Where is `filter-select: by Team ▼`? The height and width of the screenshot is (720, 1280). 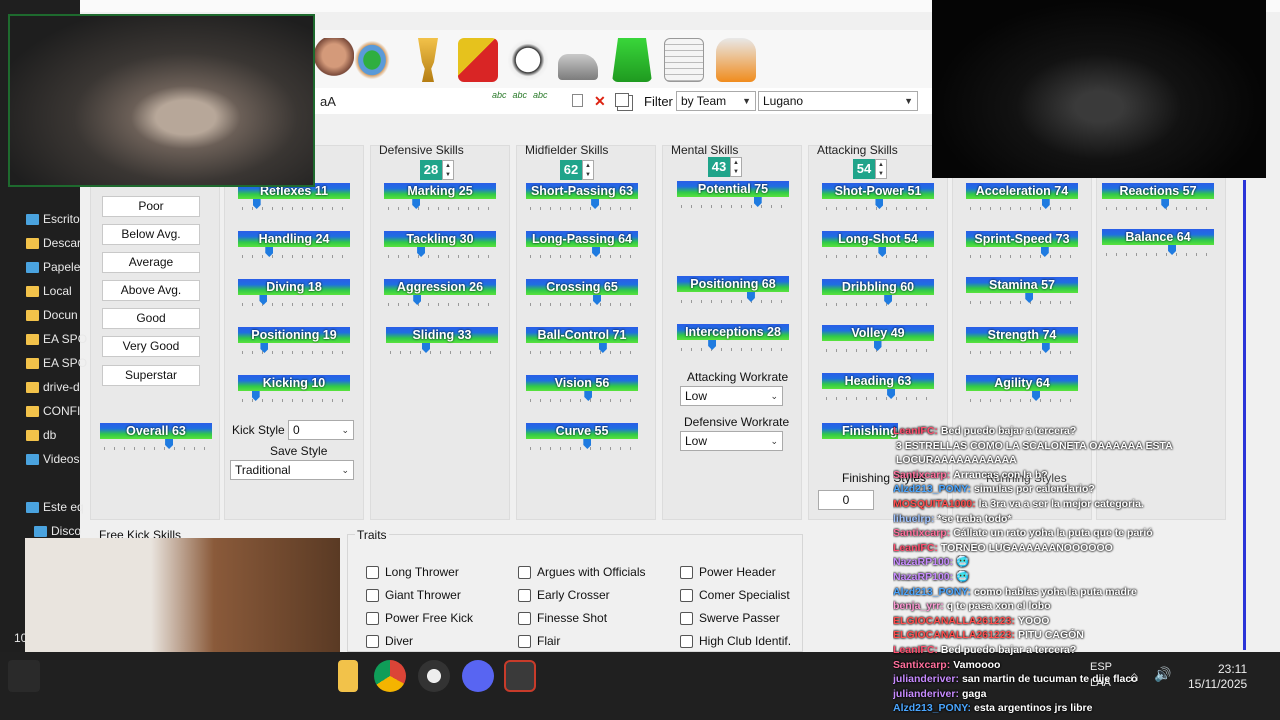
filter-select: by Team ▼ is located at coordinates (716, 101).